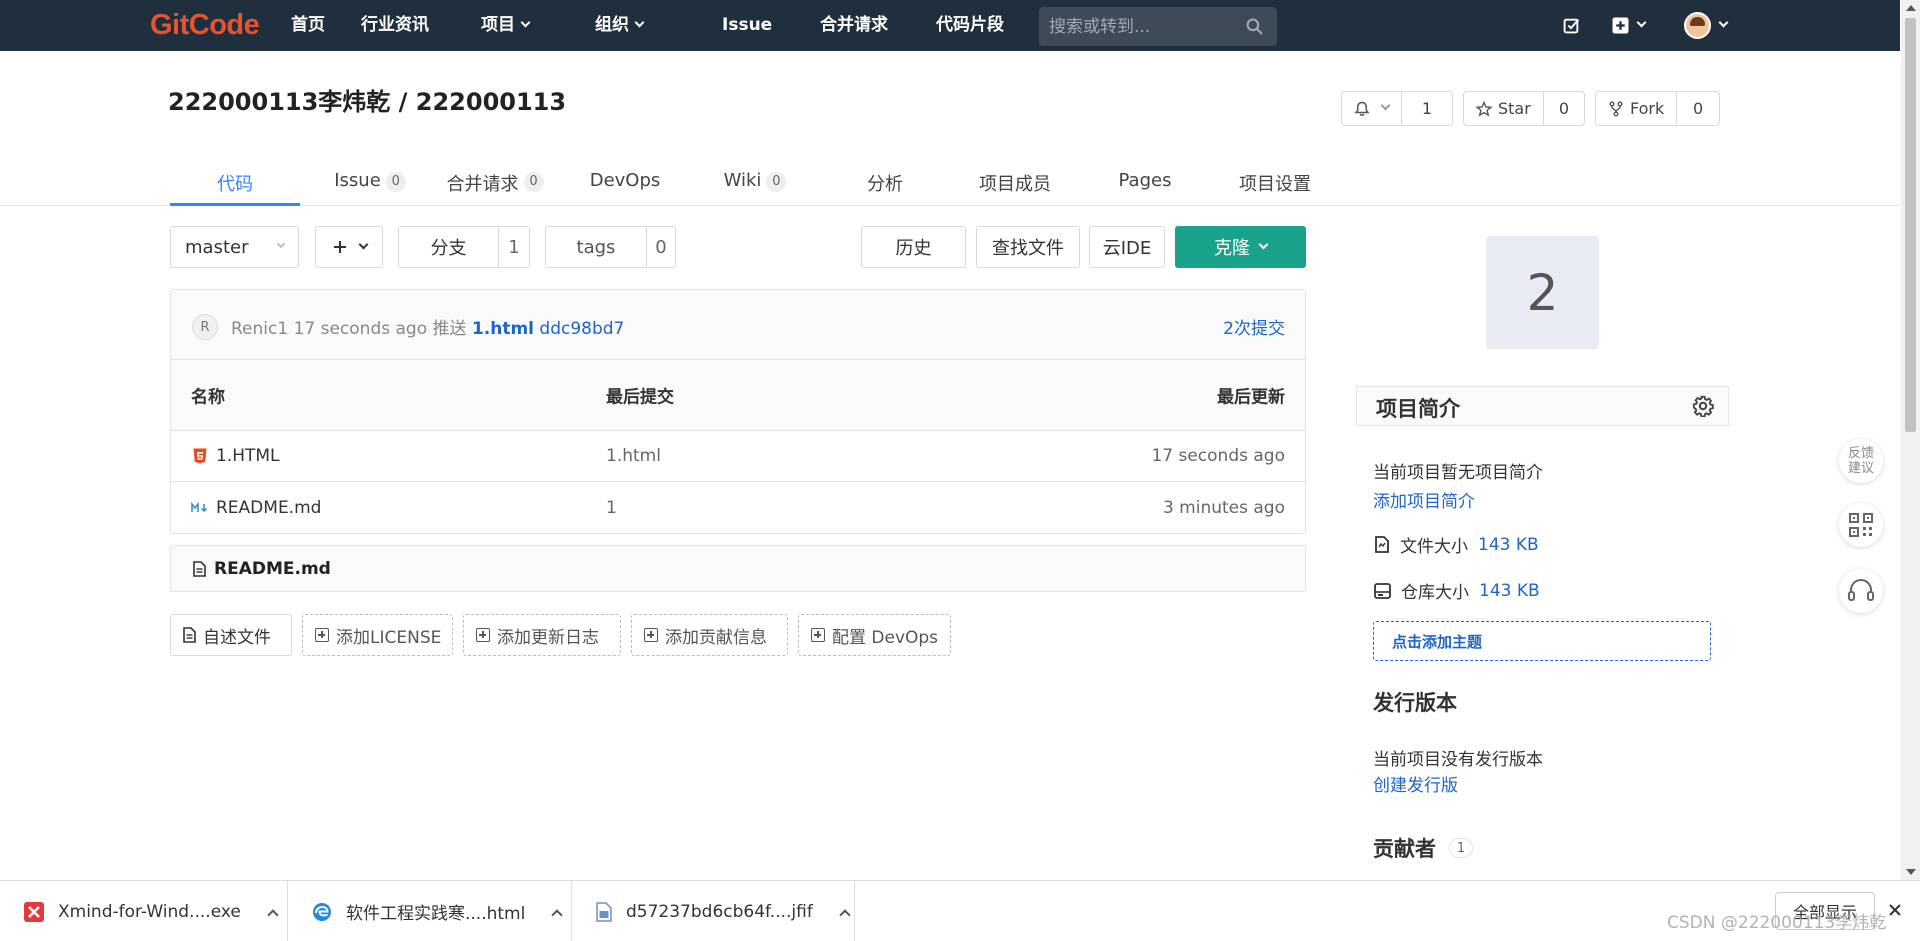 The image size is (1920, 941). What do you see at coordinates (367, 99) in the screenshot?
I see `page-title: 222000113李炜乾 / 222000113` at bounding box center [367, 99].